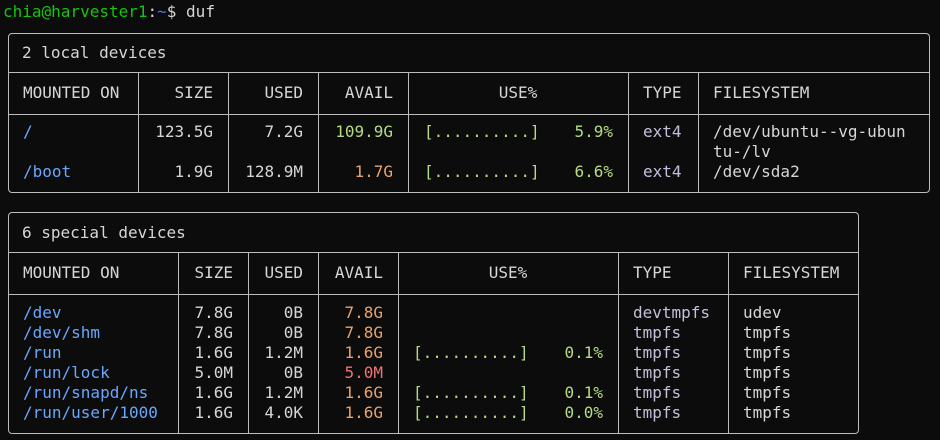 The image size is (940, 440). What do you see at coordinates (583, 412) in the screenshot?
I see `usage-percent: 0.0%` at bounding box center [583, 412].